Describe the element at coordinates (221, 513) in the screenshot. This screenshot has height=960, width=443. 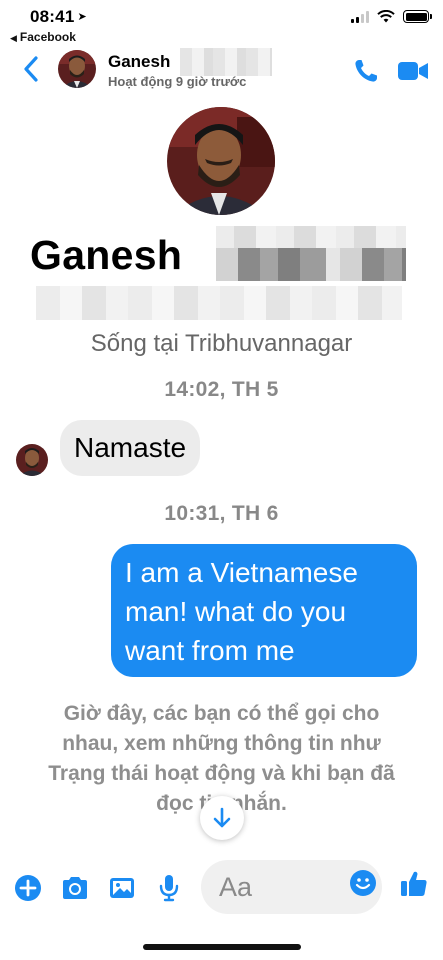
I see `message-timestamp: 10:31, TH 6` at that location.